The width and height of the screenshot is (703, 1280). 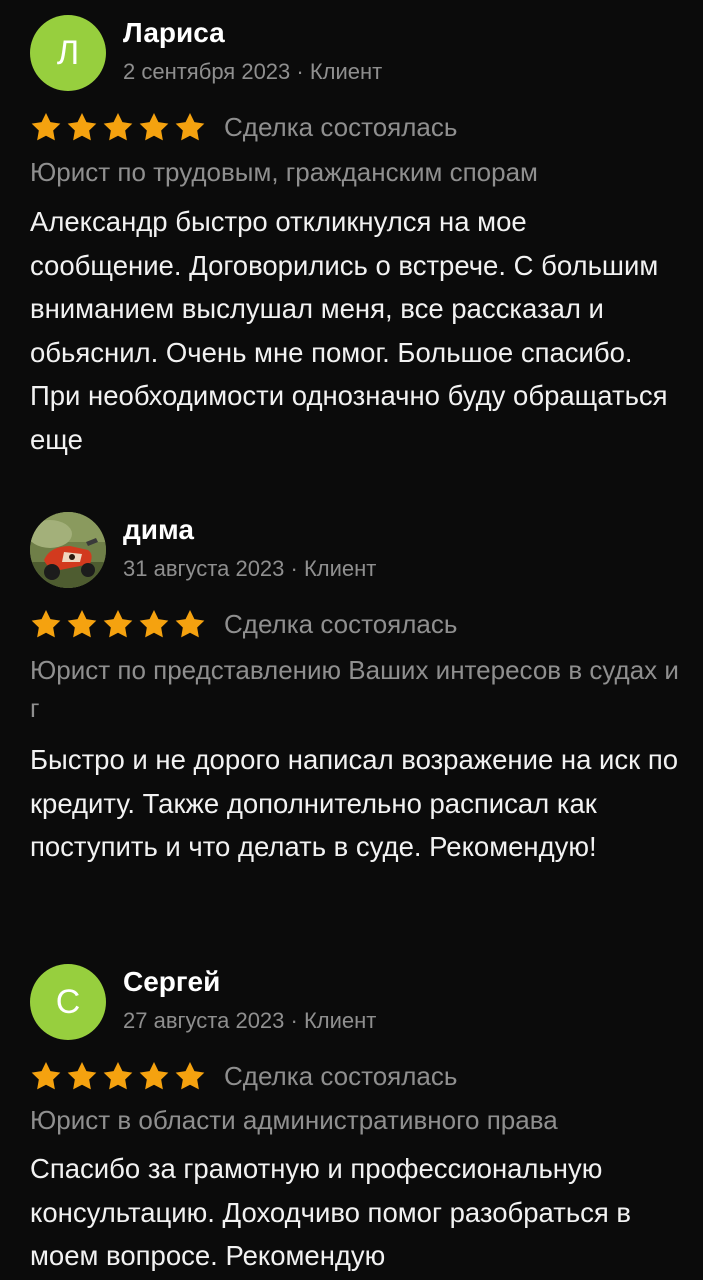 What do you see at coordinates (294, 1120) in the screenshot?
I see `service-title: Юрист в области административного права` at bounding box center [294, 1120].